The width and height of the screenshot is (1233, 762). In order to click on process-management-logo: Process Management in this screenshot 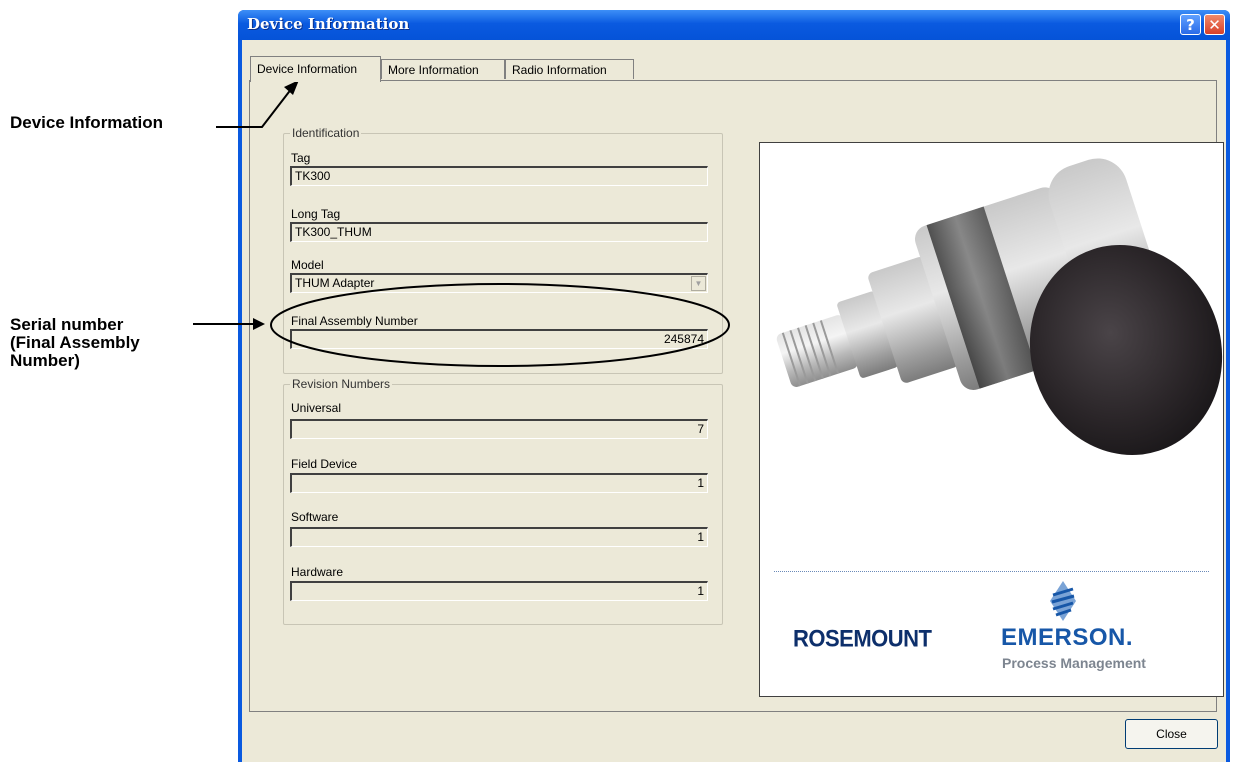, I will do `click(1074, 663)`.